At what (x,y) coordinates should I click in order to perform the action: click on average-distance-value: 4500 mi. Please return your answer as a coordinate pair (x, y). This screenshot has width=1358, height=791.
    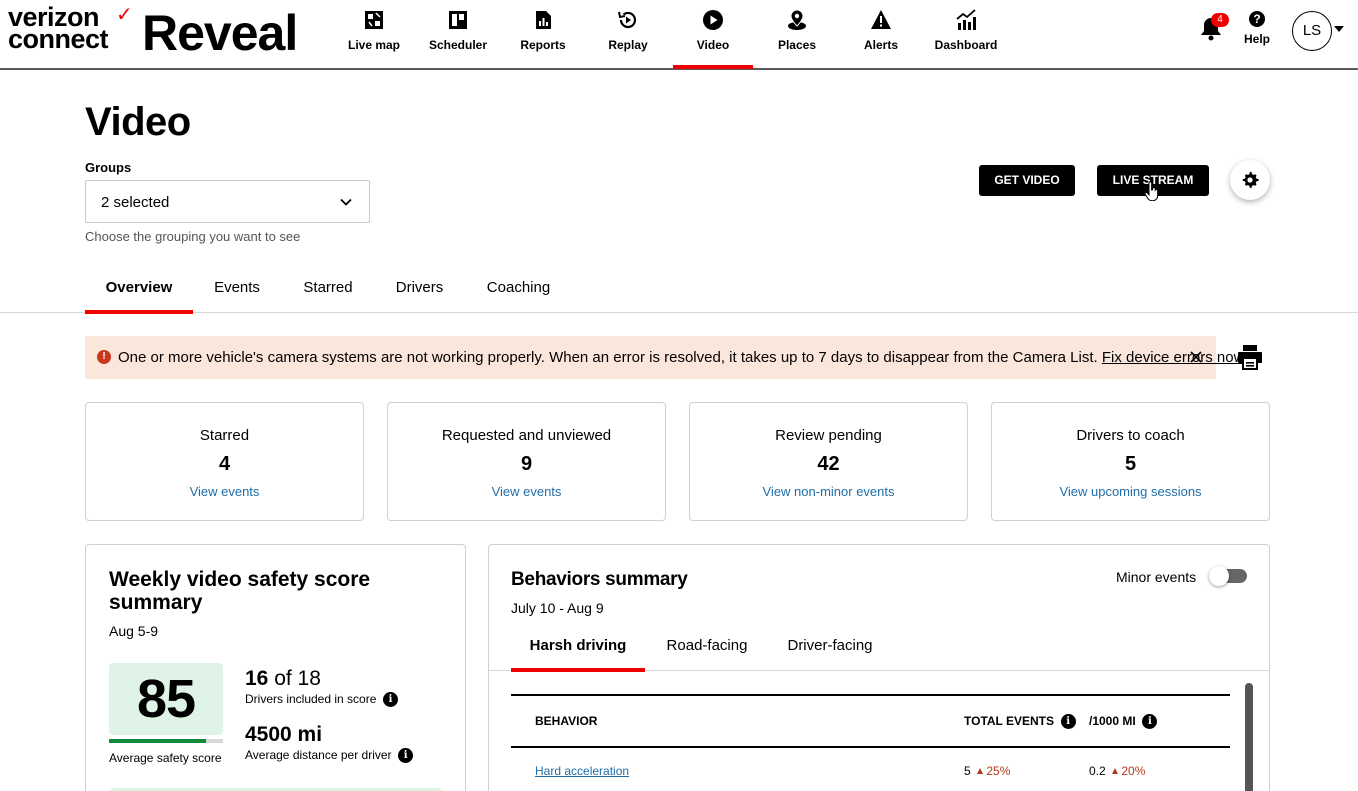
    Looking at the image, I should click on (329, 735).